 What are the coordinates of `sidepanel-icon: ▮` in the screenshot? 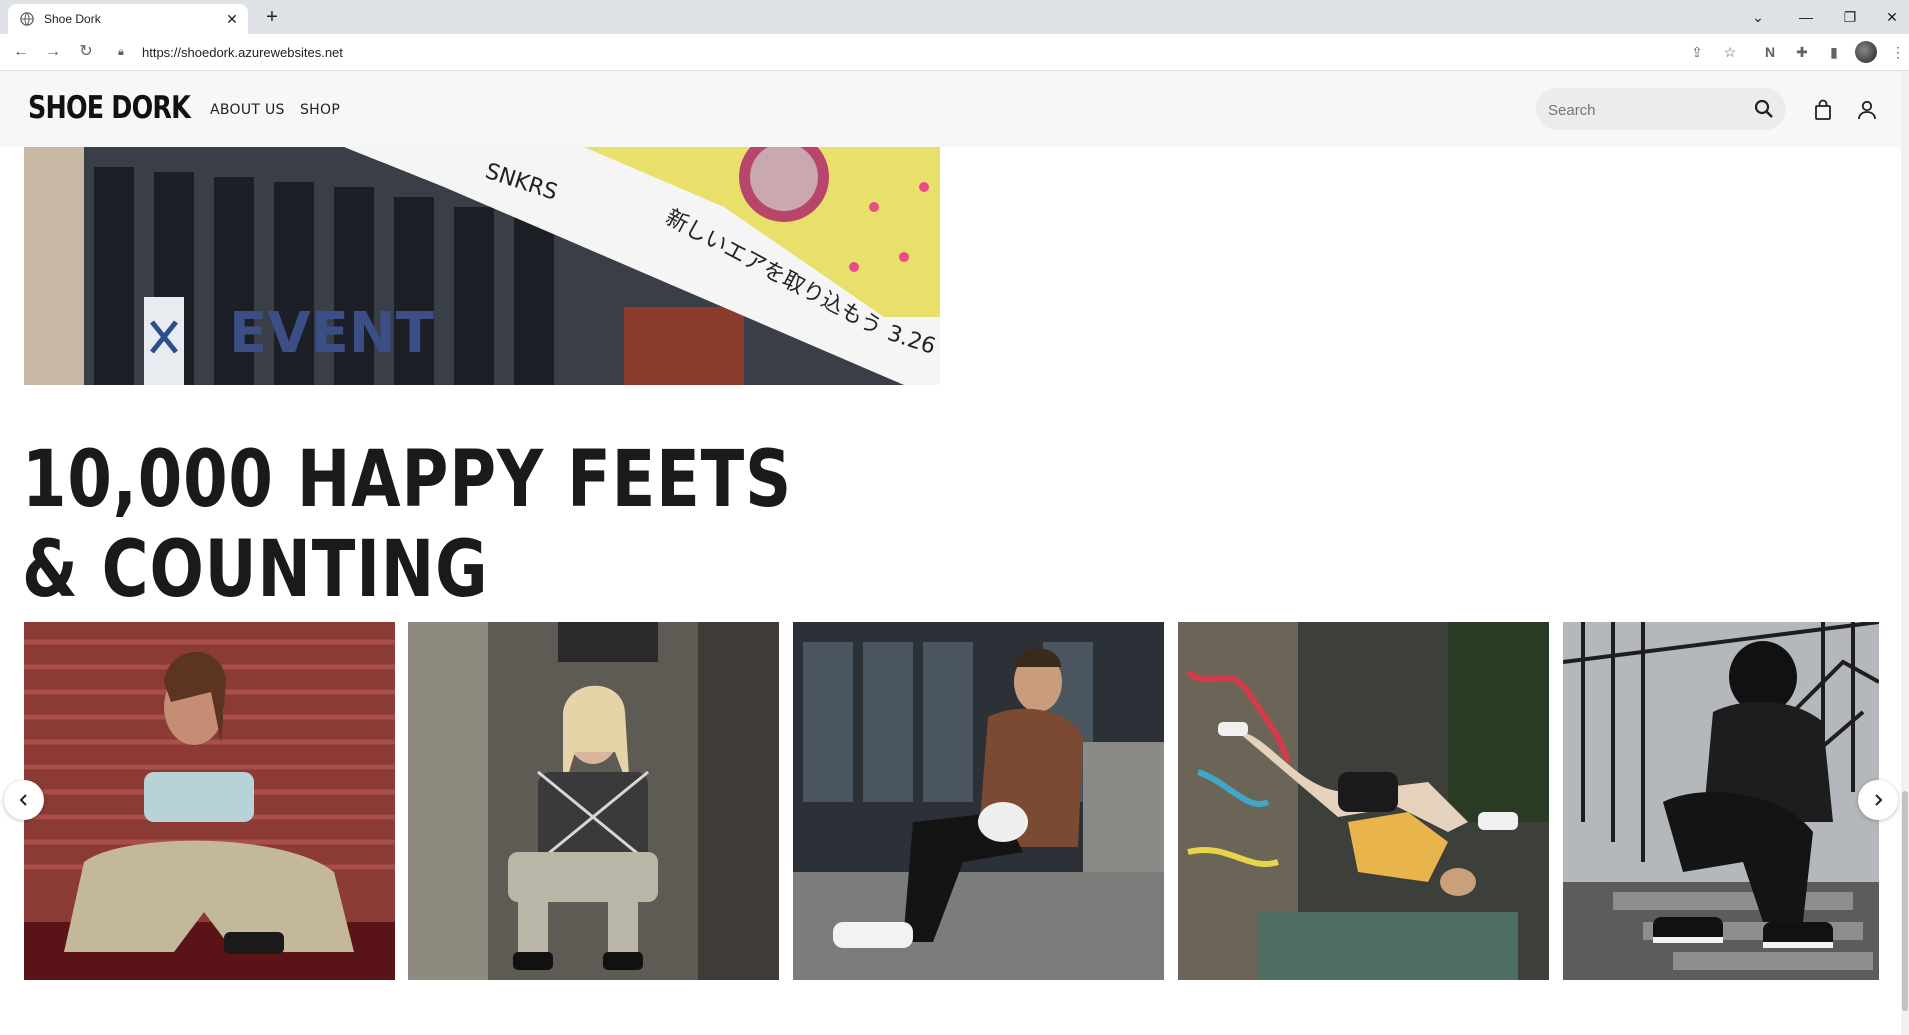 It's located at (1834, 52).